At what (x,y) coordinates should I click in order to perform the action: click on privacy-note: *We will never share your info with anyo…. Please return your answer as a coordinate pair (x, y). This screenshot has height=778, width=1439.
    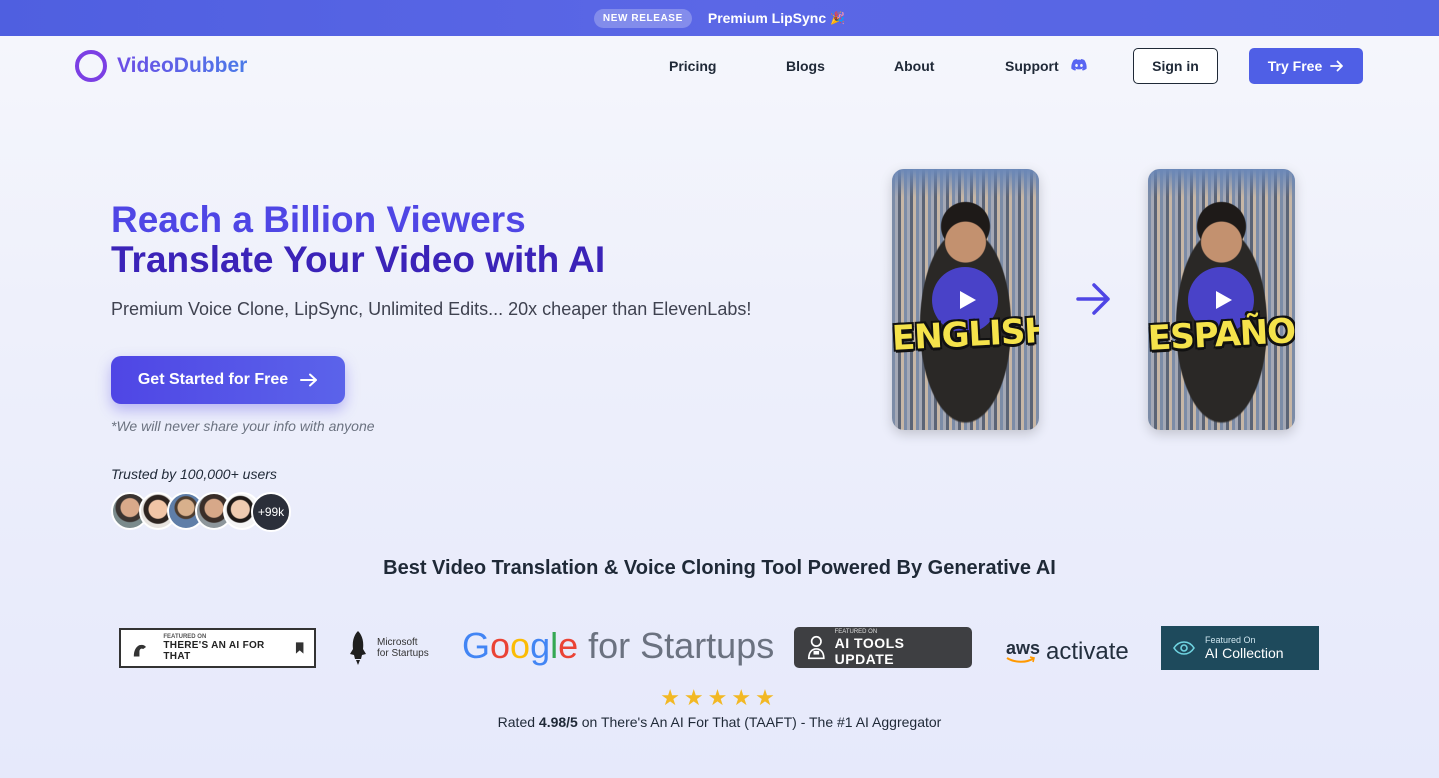
    Looking at the image, I should click on (243, 426).